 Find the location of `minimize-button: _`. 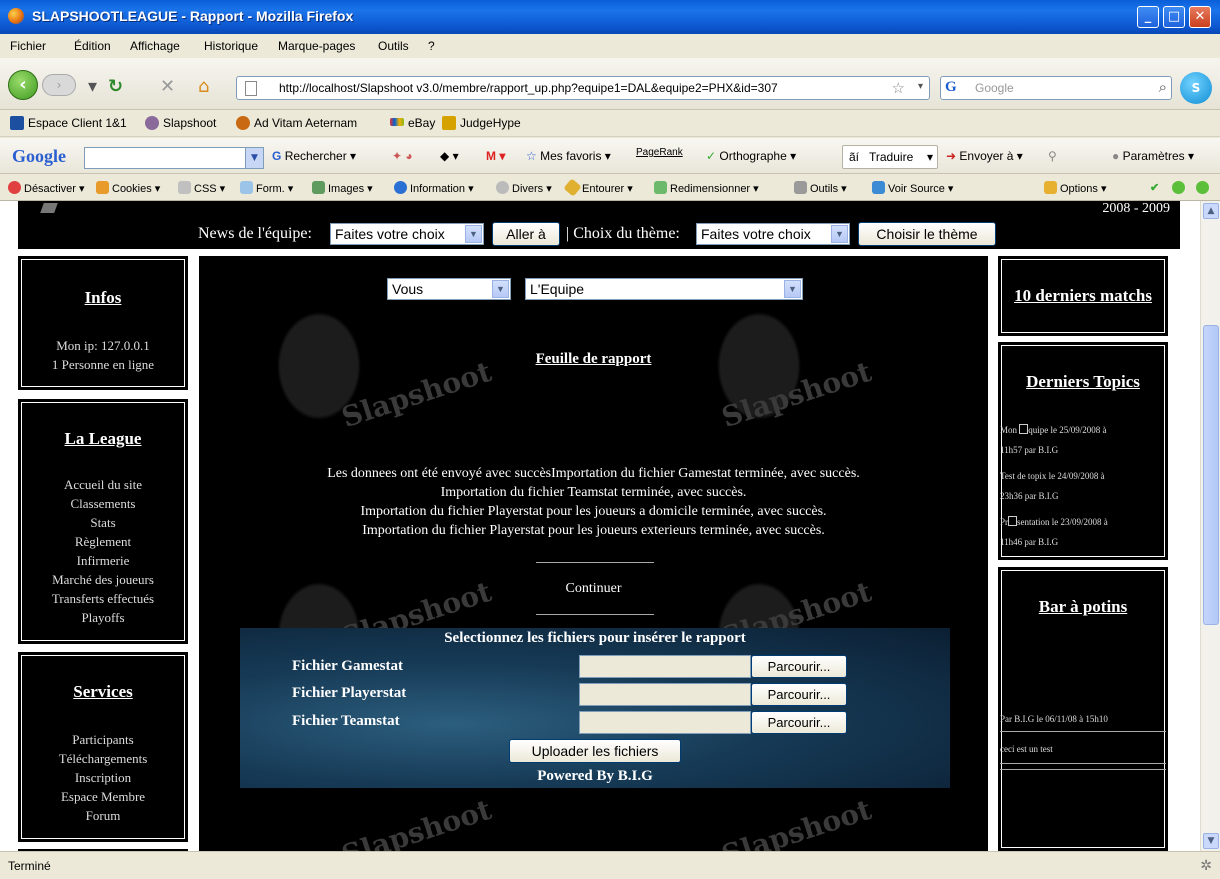

minimize-button: _ is located at coordinates (1148, 17).